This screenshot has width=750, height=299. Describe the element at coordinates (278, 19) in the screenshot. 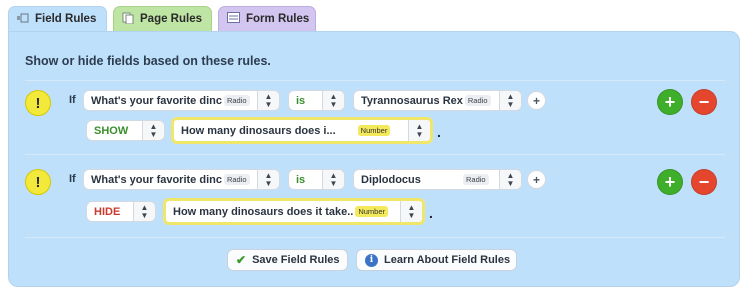

I see `tab-form-rules-label: Form Rules` at that location.